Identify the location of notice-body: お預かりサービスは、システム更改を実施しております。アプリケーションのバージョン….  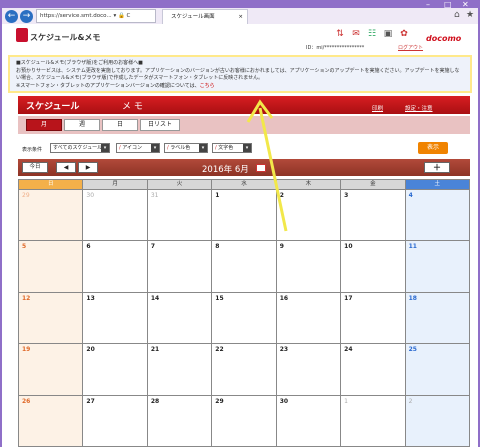
(238, 74).